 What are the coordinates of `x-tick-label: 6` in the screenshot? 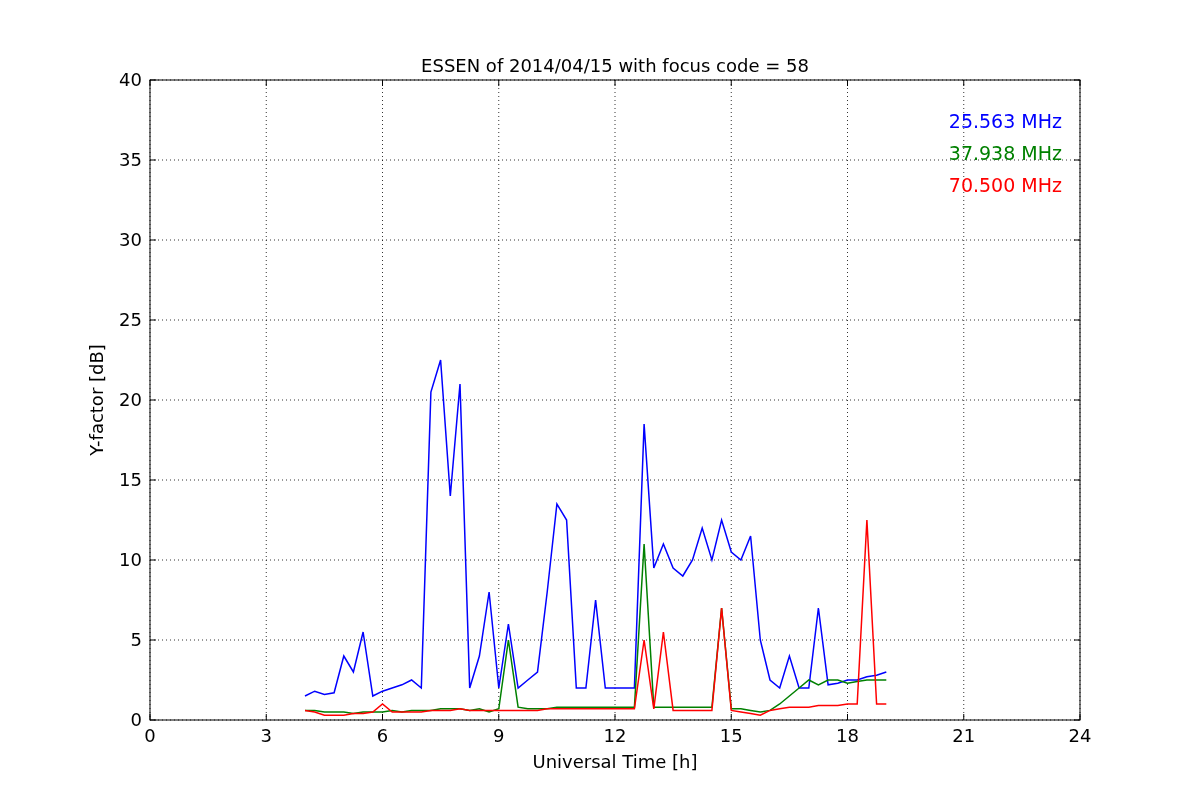 It's located at (382, 735).